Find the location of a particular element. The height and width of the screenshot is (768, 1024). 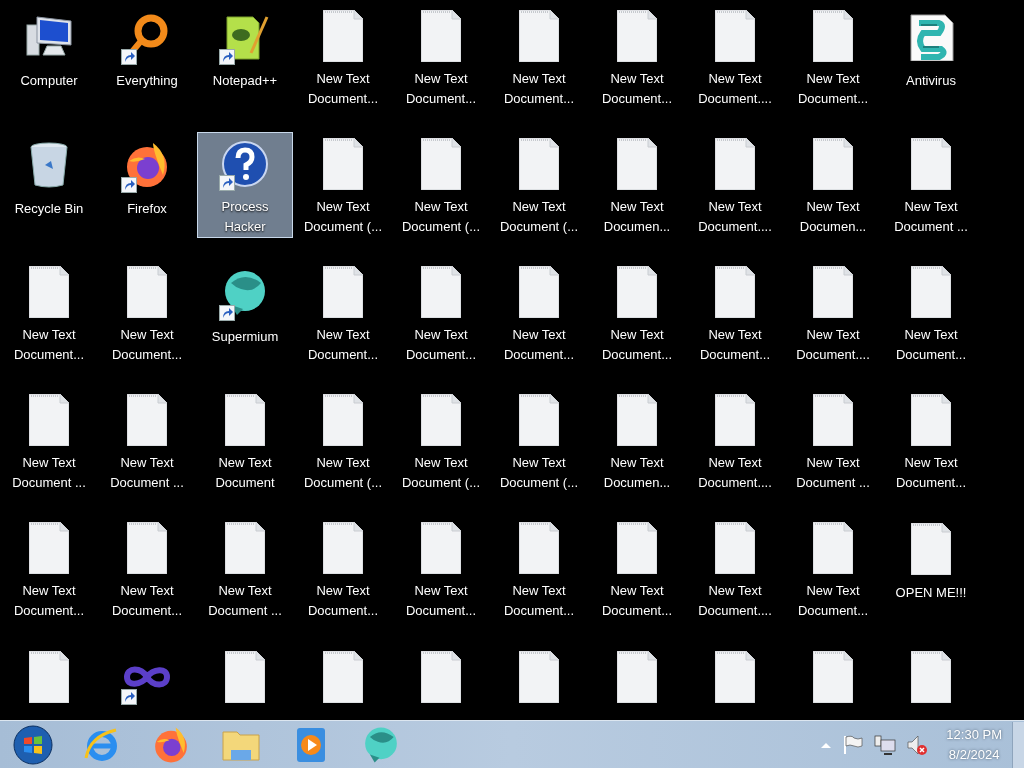

desktop-icon: Recycle Bin is located at coordinates (49, 185).